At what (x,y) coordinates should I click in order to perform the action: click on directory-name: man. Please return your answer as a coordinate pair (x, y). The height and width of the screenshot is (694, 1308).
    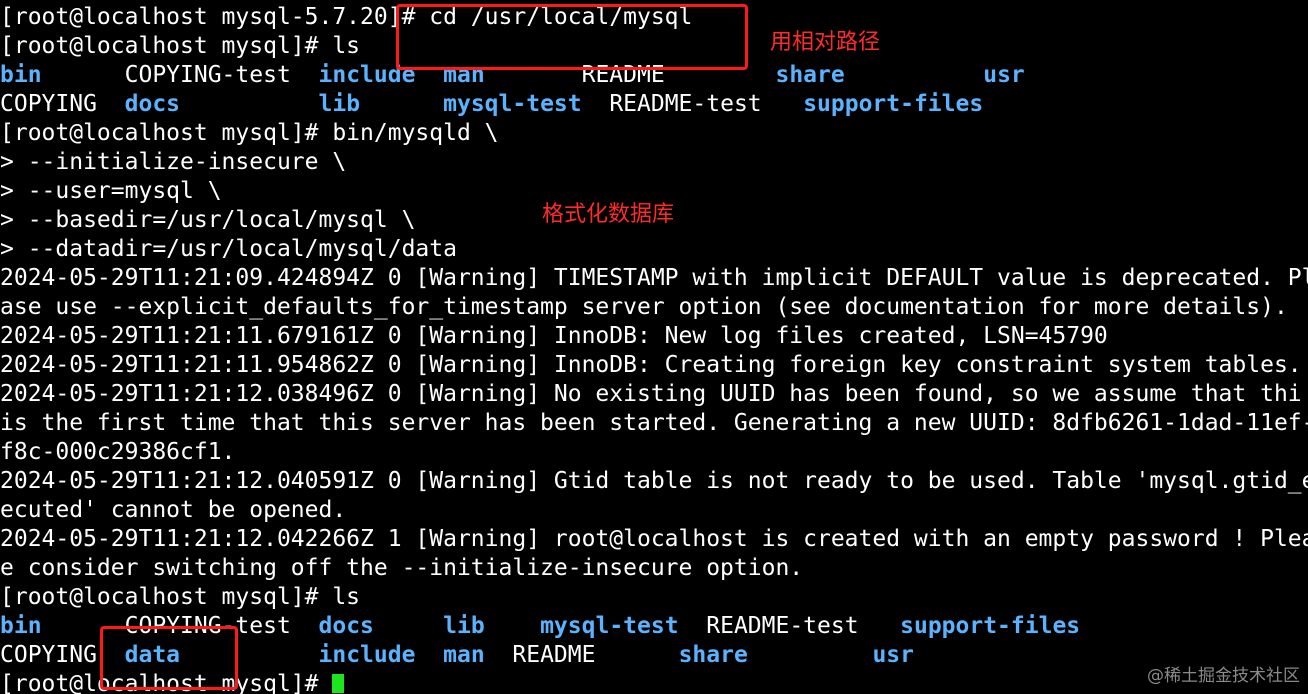
    Looking at the image, I should click on (464, 655).